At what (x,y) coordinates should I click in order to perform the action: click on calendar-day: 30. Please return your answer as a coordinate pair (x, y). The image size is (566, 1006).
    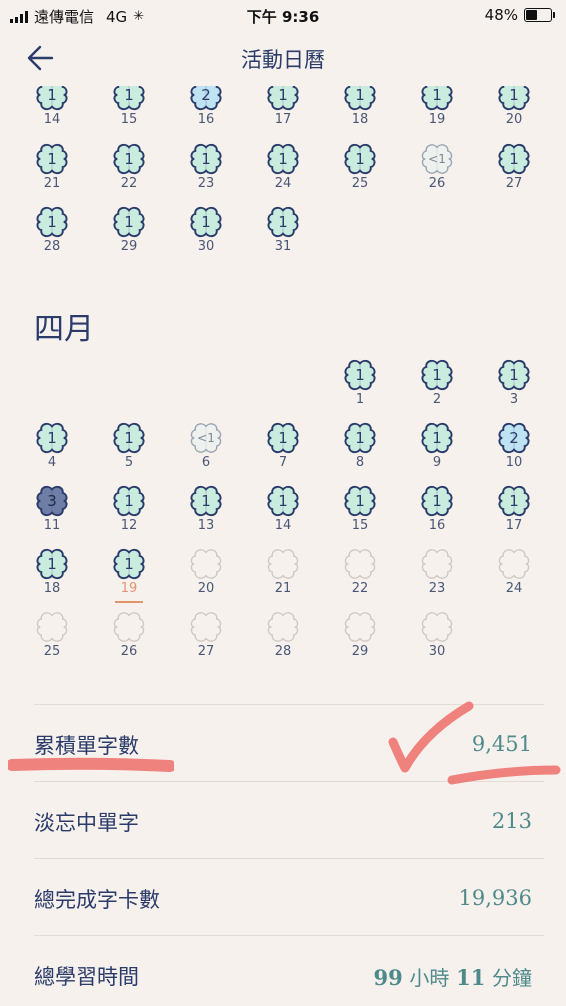
    Looking at the image, I should click on (437, 641).